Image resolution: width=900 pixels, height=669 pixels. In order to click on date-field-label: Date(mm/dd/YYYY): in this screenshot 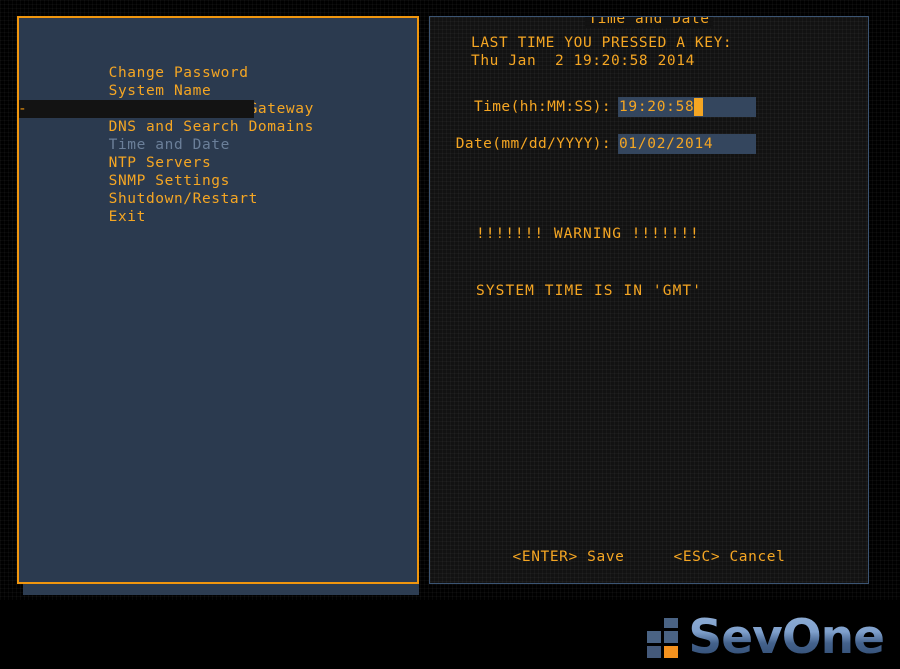, I will do `click(533, 144)`.